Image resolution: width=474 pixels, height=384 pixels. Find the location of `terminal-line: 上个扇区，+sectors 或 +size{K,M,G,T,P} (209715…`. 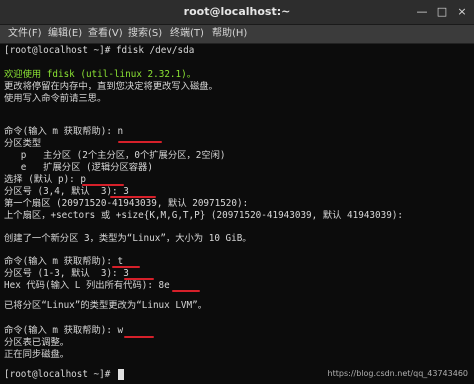

terminal-line: 上个扇区，+sectors 或 +size{K,M,G,T,P} (209715… is located at coordinates (204, 215).